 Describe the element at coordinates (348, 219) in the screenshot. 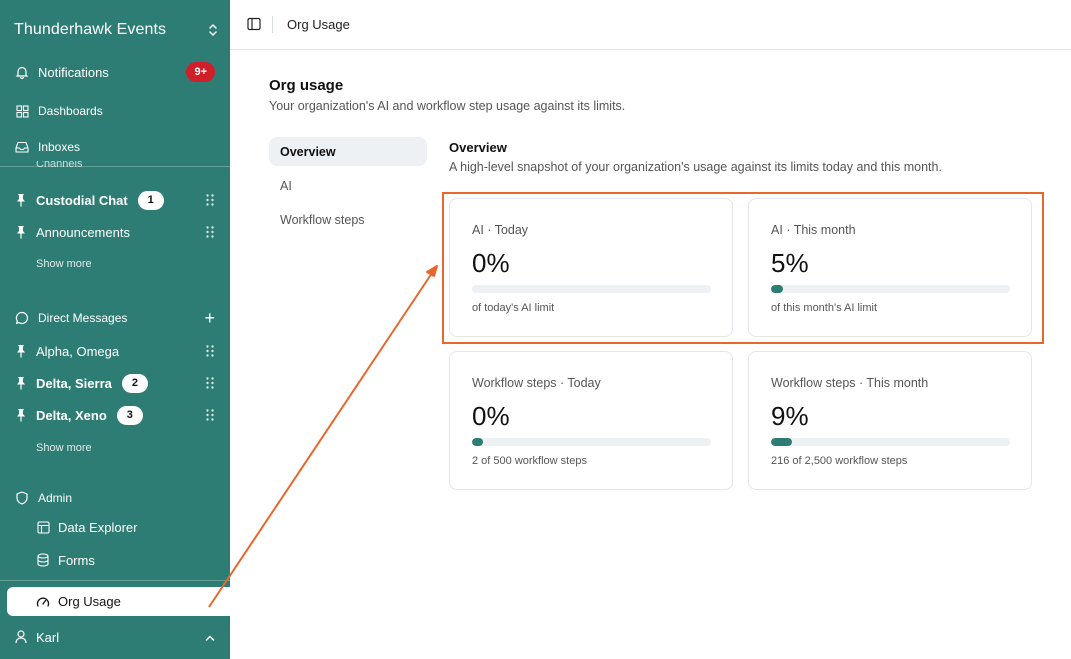

I see `tab-workflow-steps: Workflow steps` at that location.